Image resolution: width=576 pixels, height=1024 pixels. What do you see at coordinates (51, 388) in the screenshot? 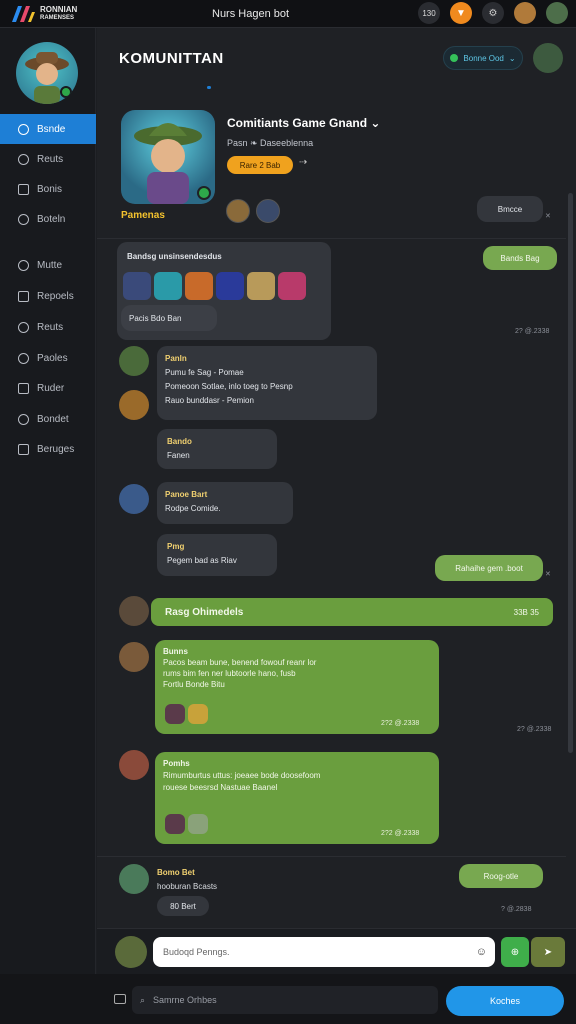
I see `sidebar-label: Ruder` at bounding box center [51, 388].